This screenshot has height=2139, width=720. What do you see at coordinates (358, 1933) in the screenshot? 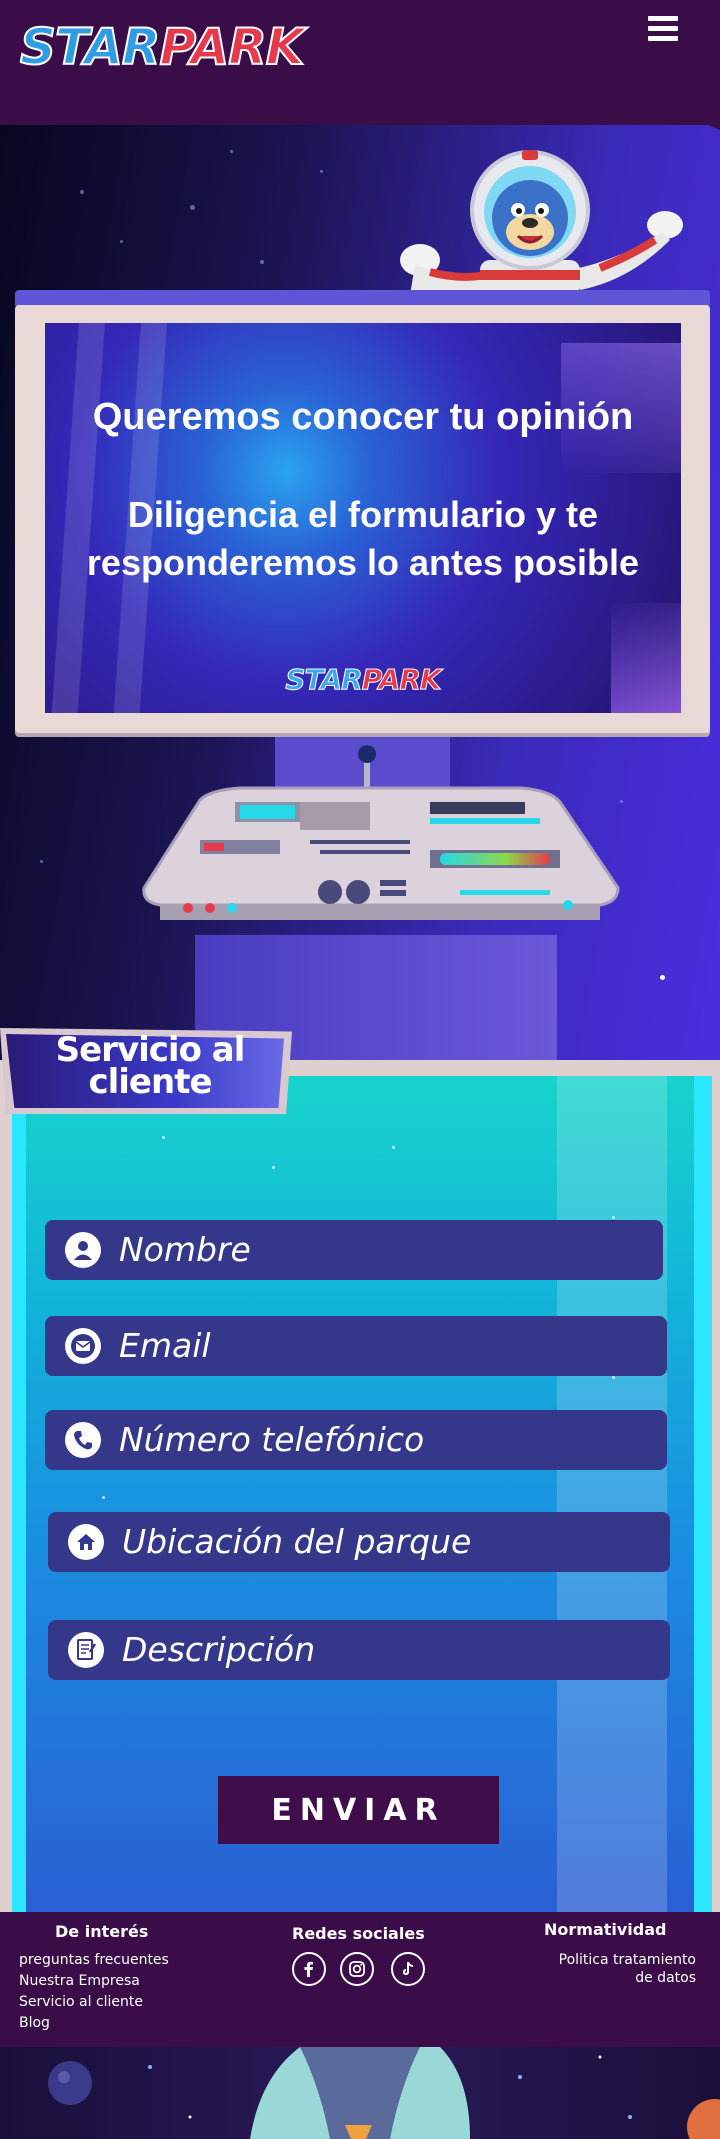
I see `footer-social-title: Redes sociales` at bounding box center [358, 1933].